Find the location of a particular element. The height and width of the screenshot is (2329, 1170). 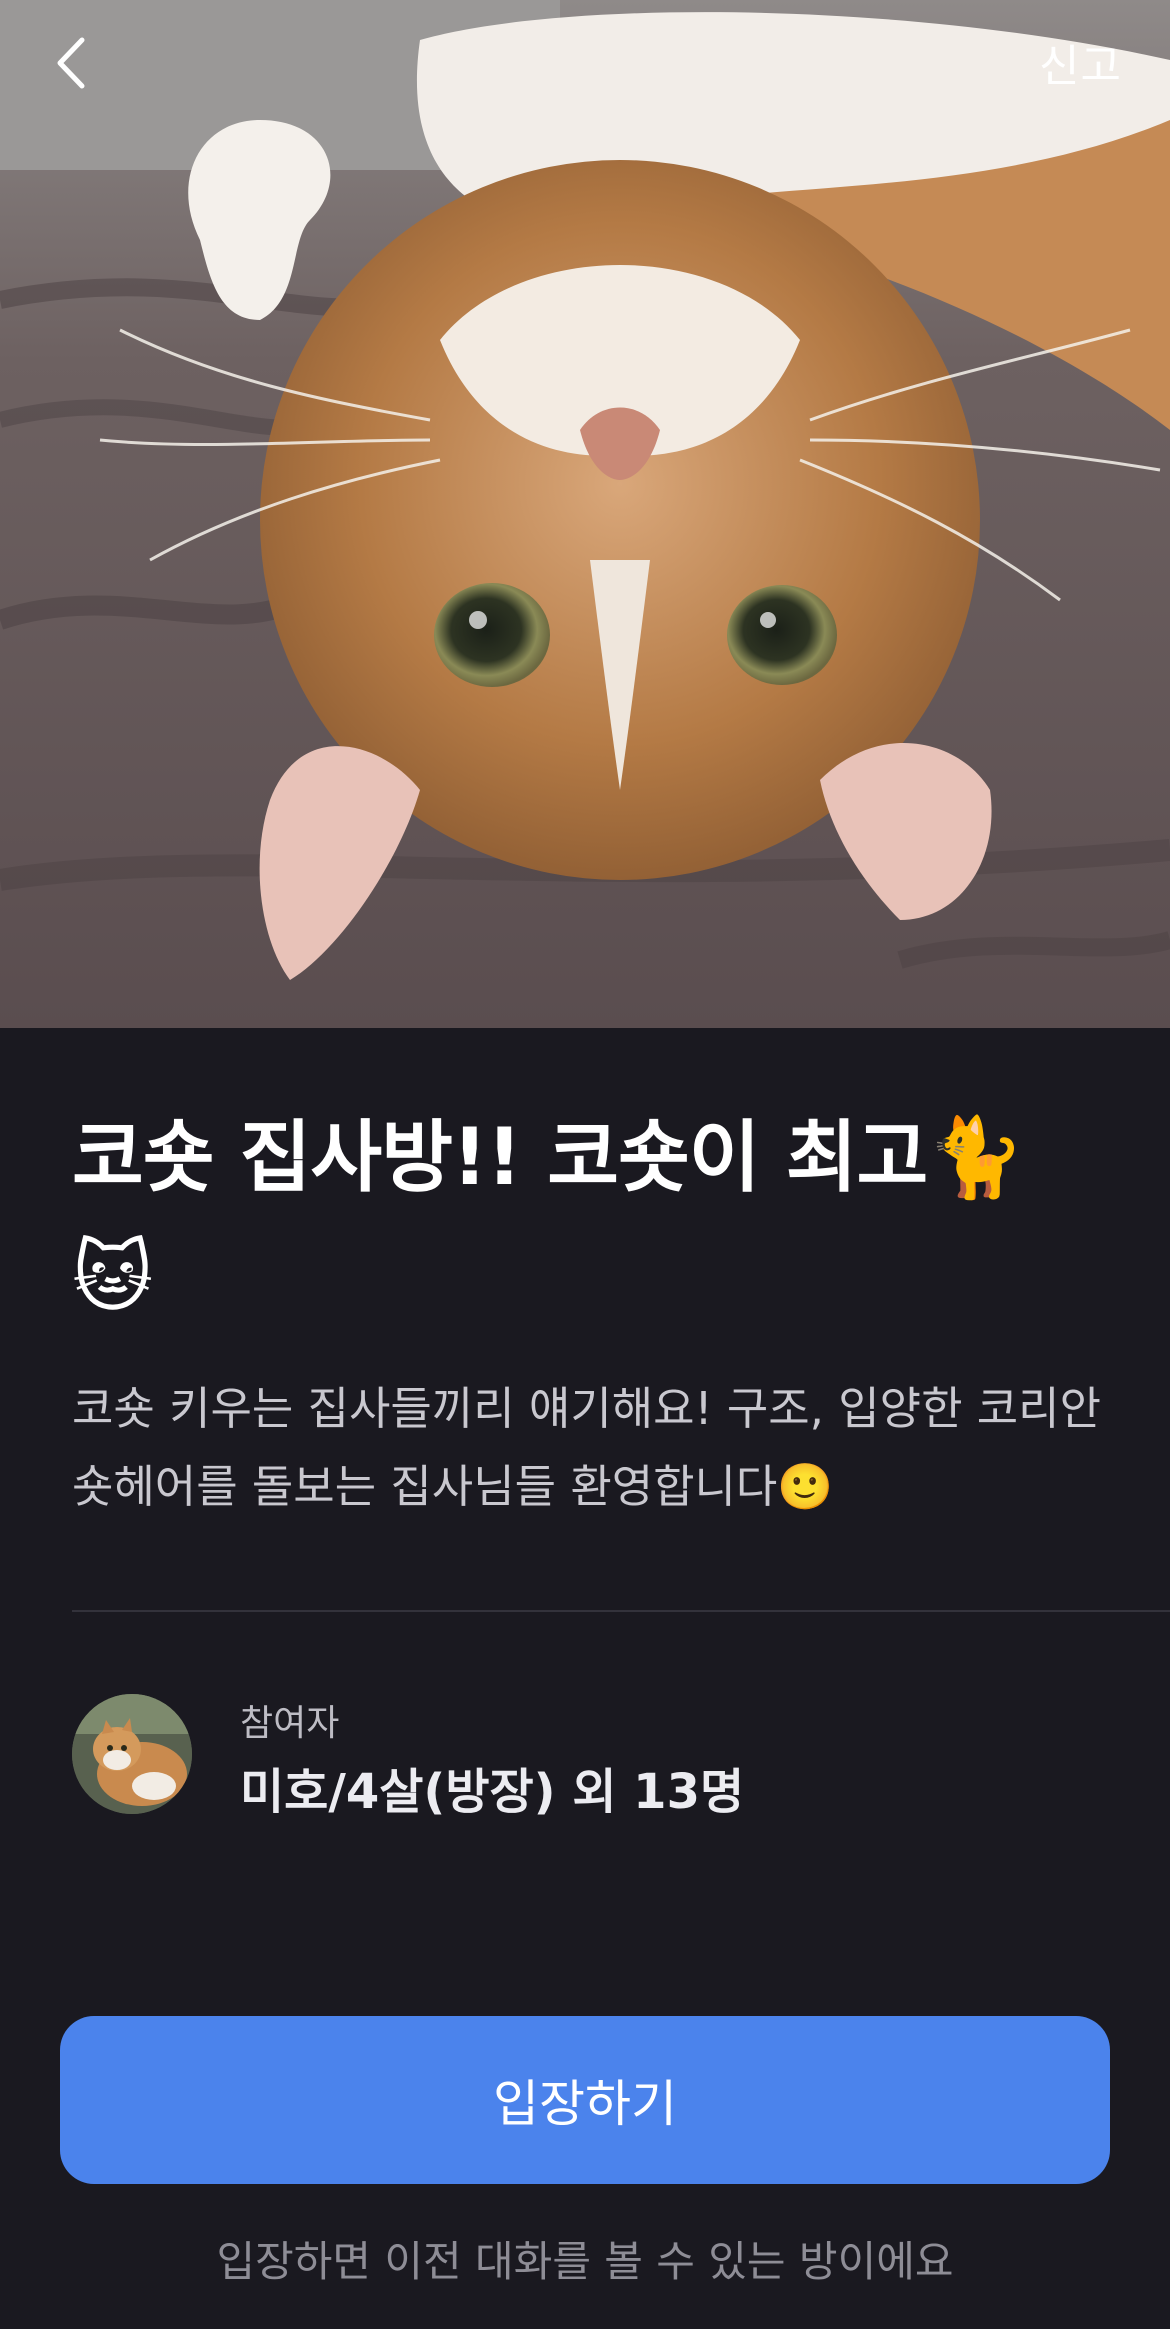

chevron-left-icon is located at coordinates (71, 63).